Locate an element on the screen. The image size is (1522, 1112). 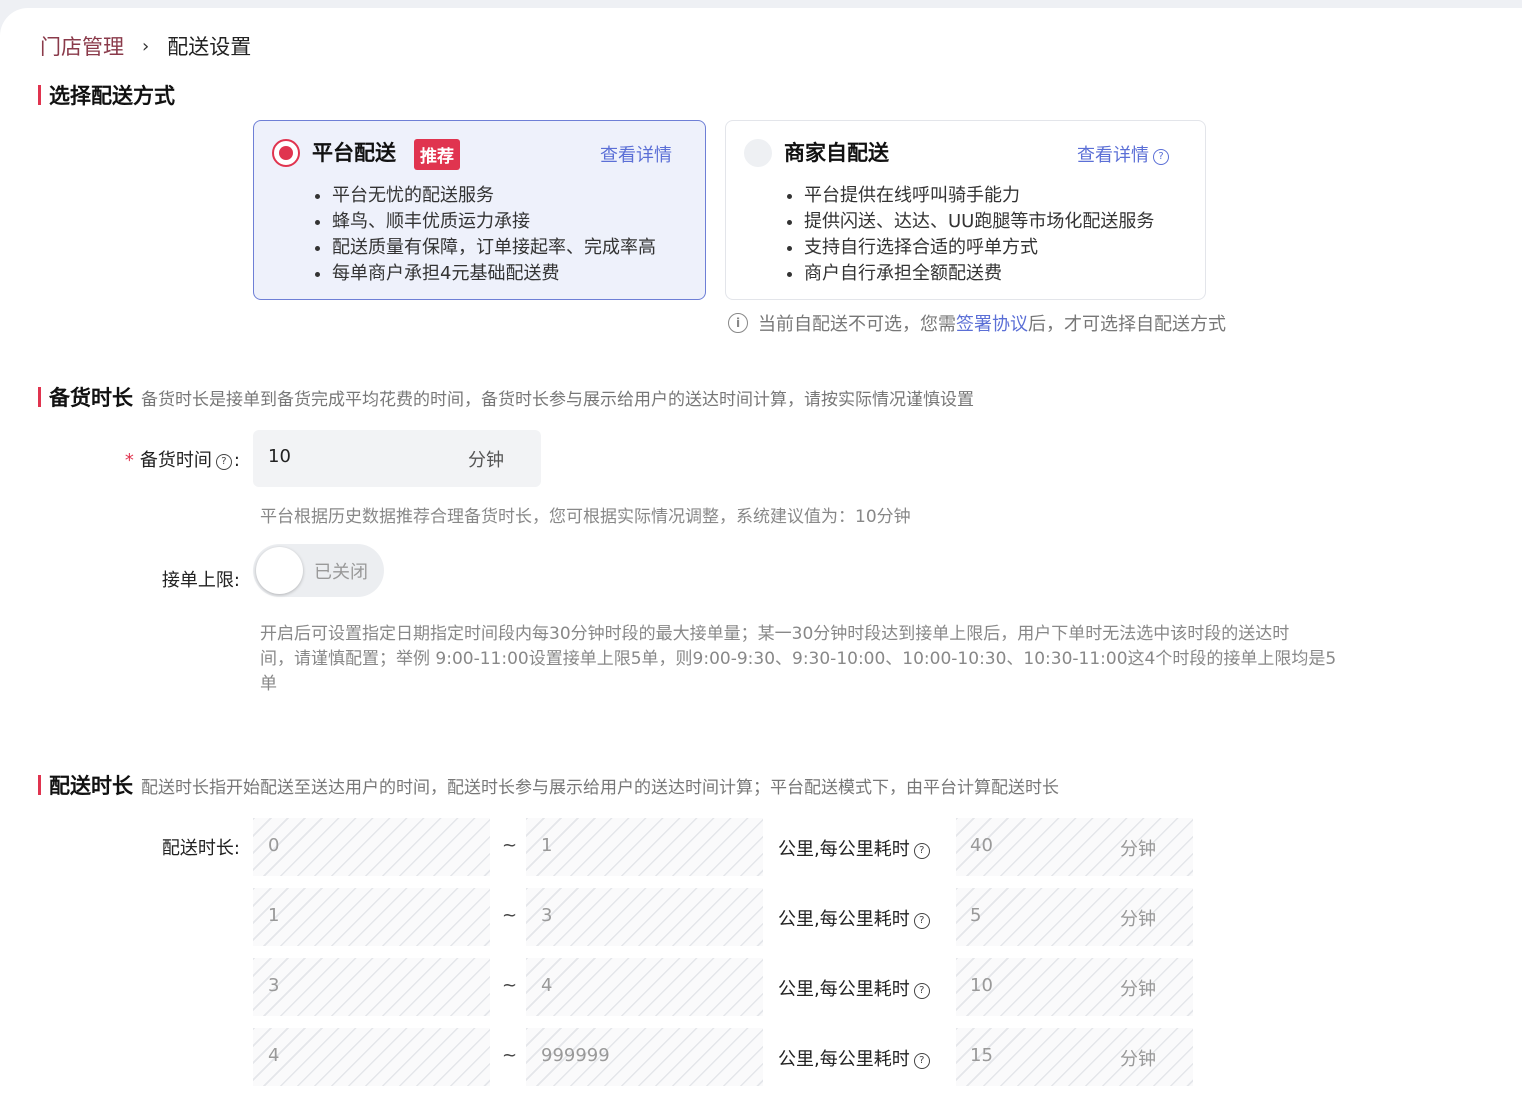
order-limit-label-text: 接单上限 is located at coordinates (197, 580).